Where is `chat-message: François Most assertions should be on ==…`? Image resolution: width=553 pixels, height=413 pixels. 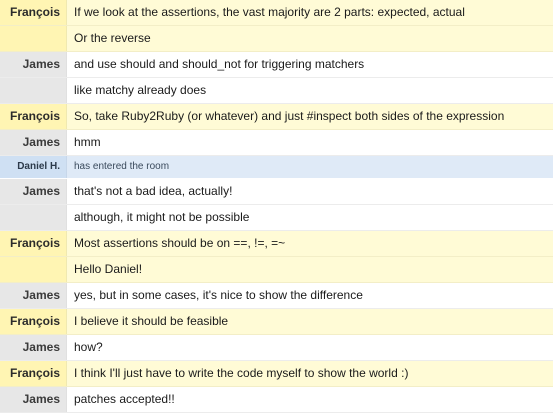 chat-message: François Most assertions should be on ==… is located at coordinates (276, 244).